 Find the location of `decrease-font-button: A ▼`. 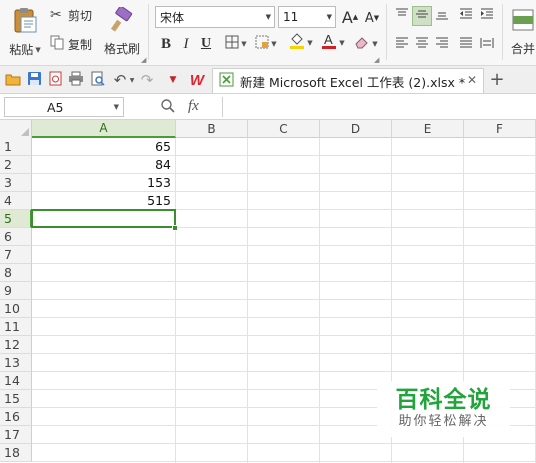

decrease-font-button: A ▼ is located at coordinates (372, 18).